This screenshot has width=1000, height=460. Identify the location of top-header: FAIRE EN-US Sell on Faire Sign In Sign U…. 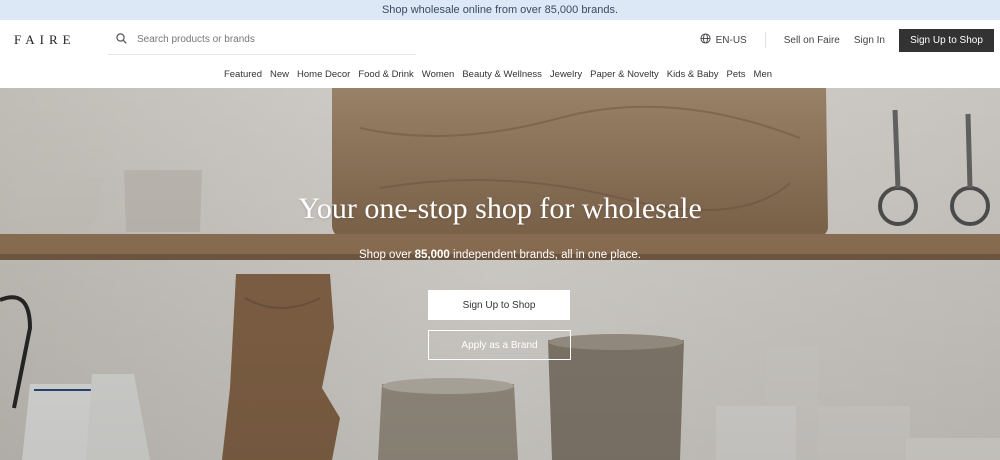
(500, 40).